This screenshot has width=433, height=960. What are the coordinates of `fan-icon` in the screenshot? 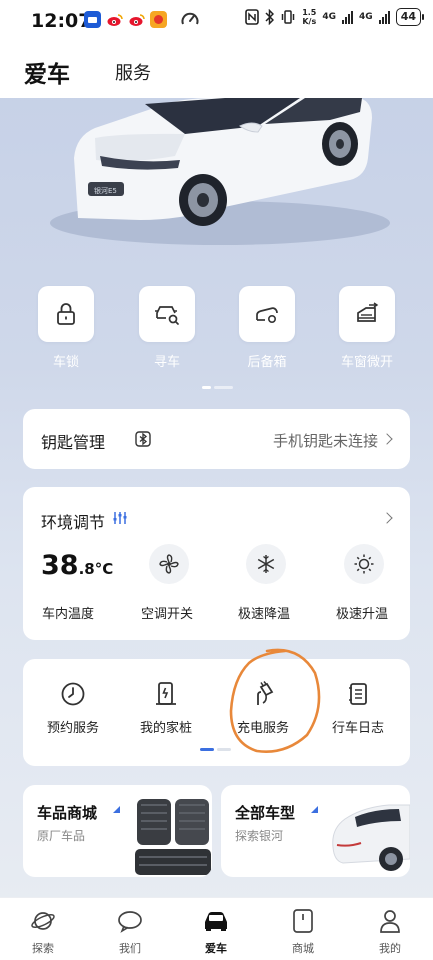 It's located at (169, 564).